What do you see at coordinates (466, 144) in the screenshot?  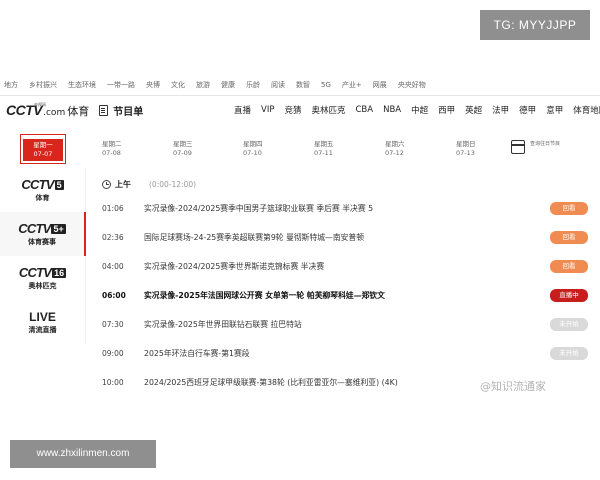 I see `date-tab-day: 星期日` at bounding box center [466, 144].